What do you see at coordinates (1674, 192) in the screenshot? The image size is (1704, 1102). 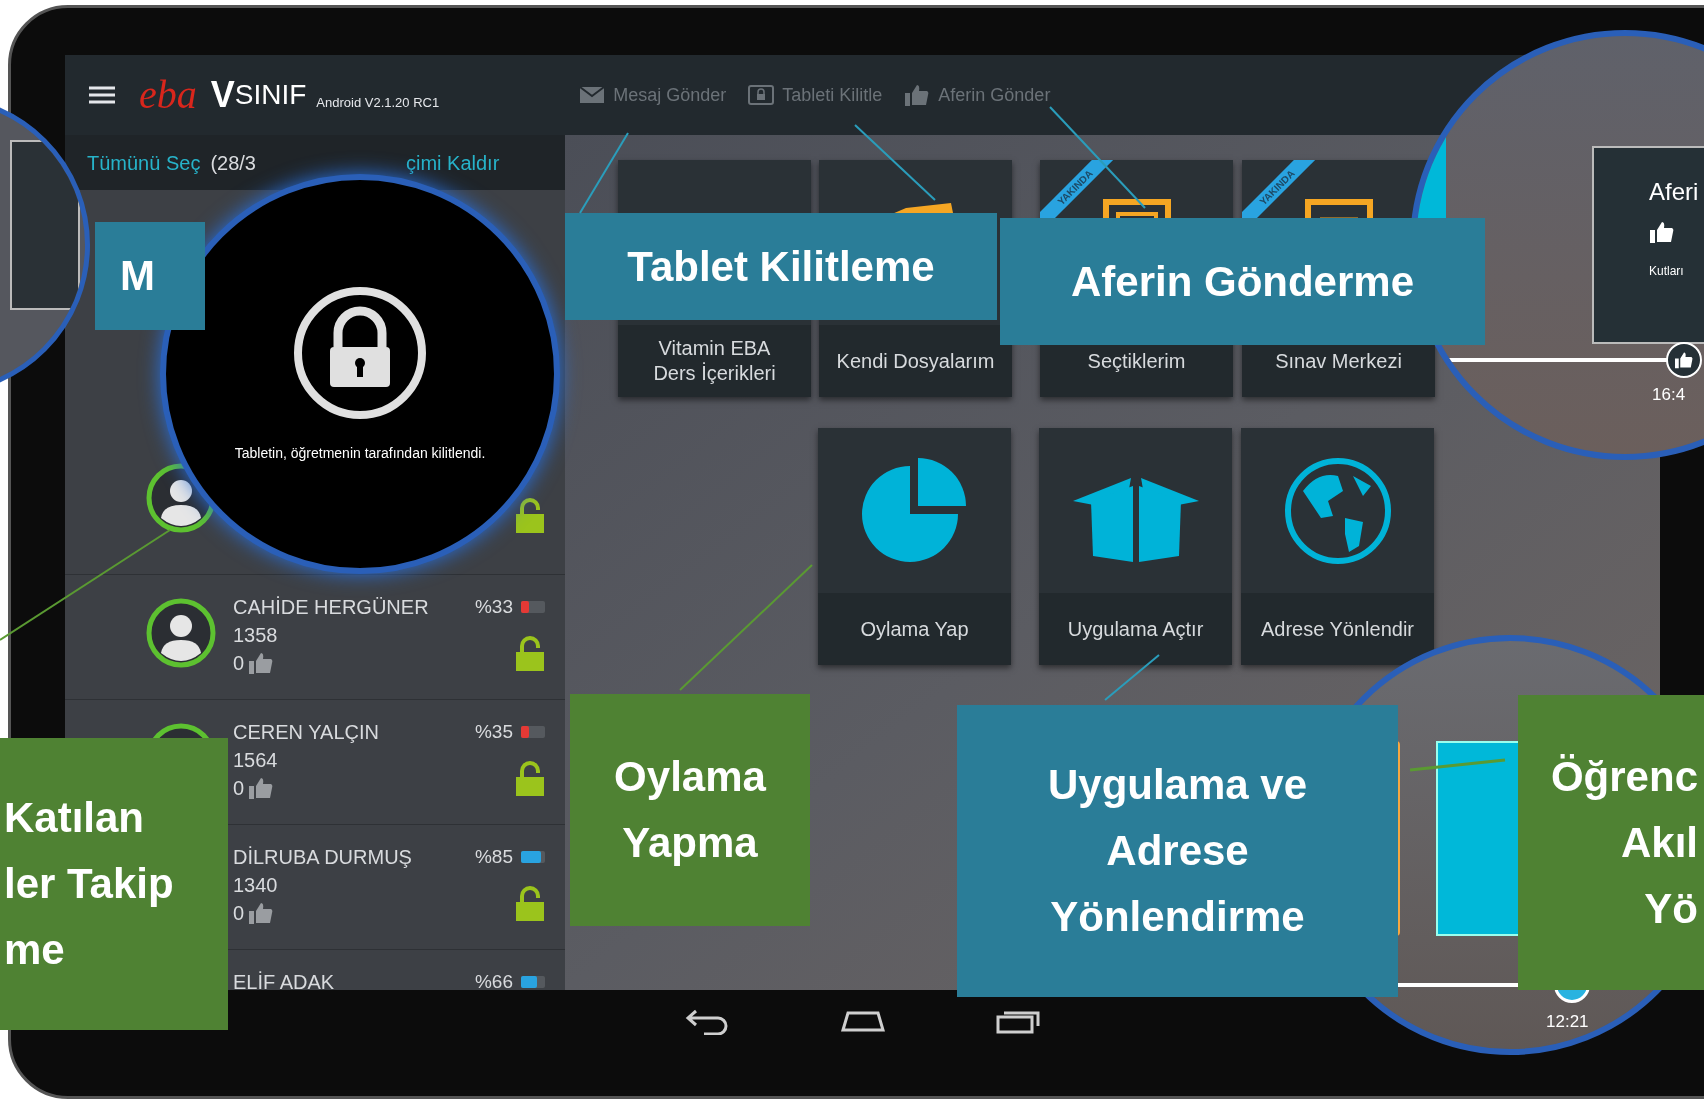 I see `popup-title: Aferi` at bounding box center [1674, 192].